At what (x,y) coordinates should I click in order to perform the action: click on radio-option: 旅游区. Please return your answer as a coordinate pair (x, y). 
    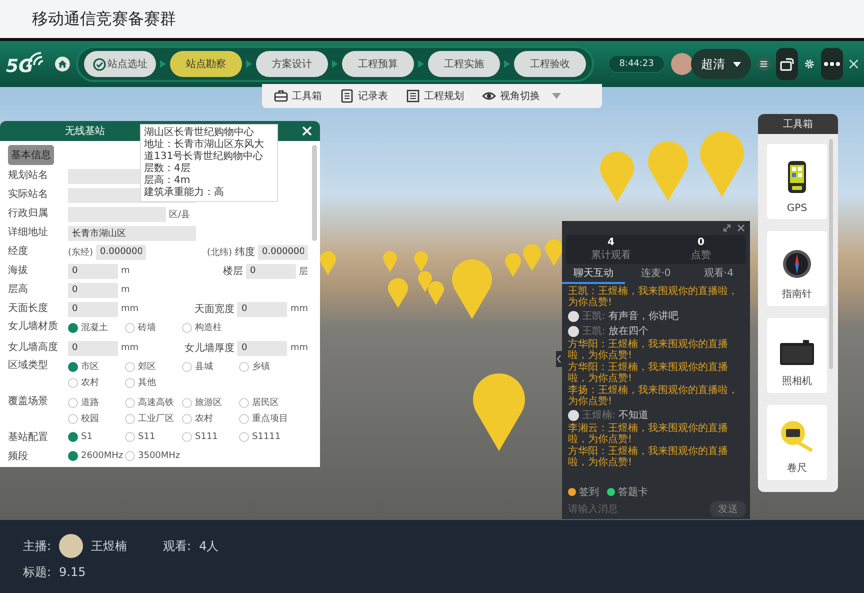
    Looking at the image, I should click on (210, 402).